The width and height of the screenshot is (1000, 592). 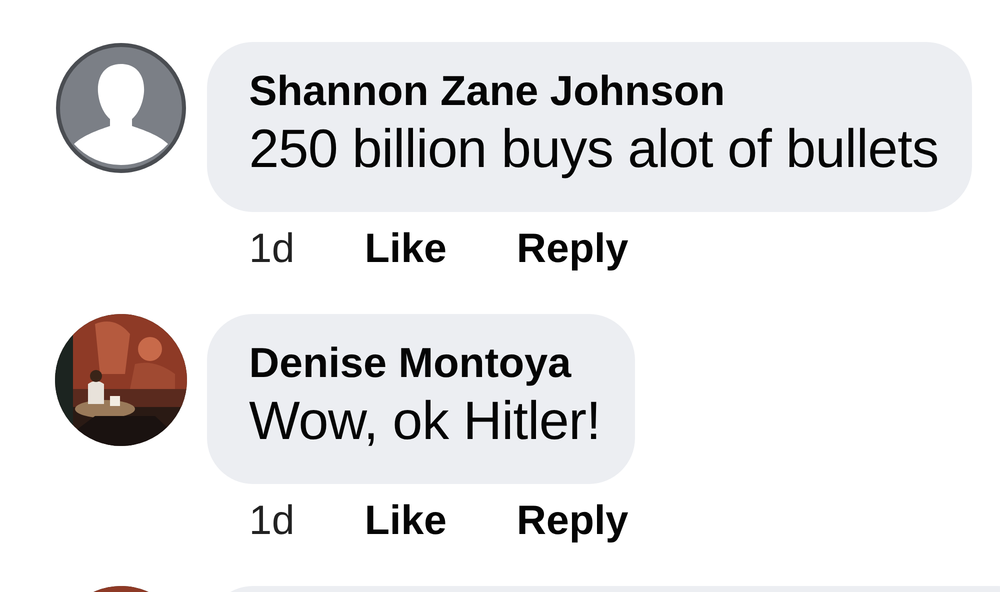 What do you see at coordinates (593, 149) in the screenshot?
I see `comment-text: 250 billion buys alot of bullets` at bounding box center [593, 149].